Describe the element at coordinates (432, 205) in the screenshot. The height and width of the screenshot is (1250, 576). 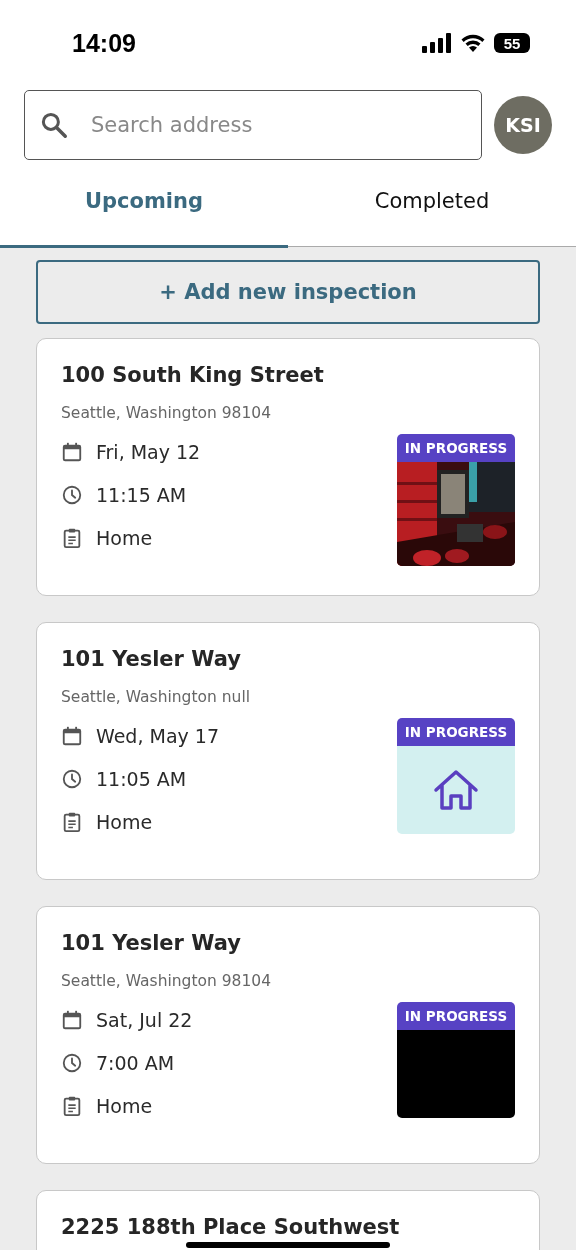
I see `tab: Completed` at that location.